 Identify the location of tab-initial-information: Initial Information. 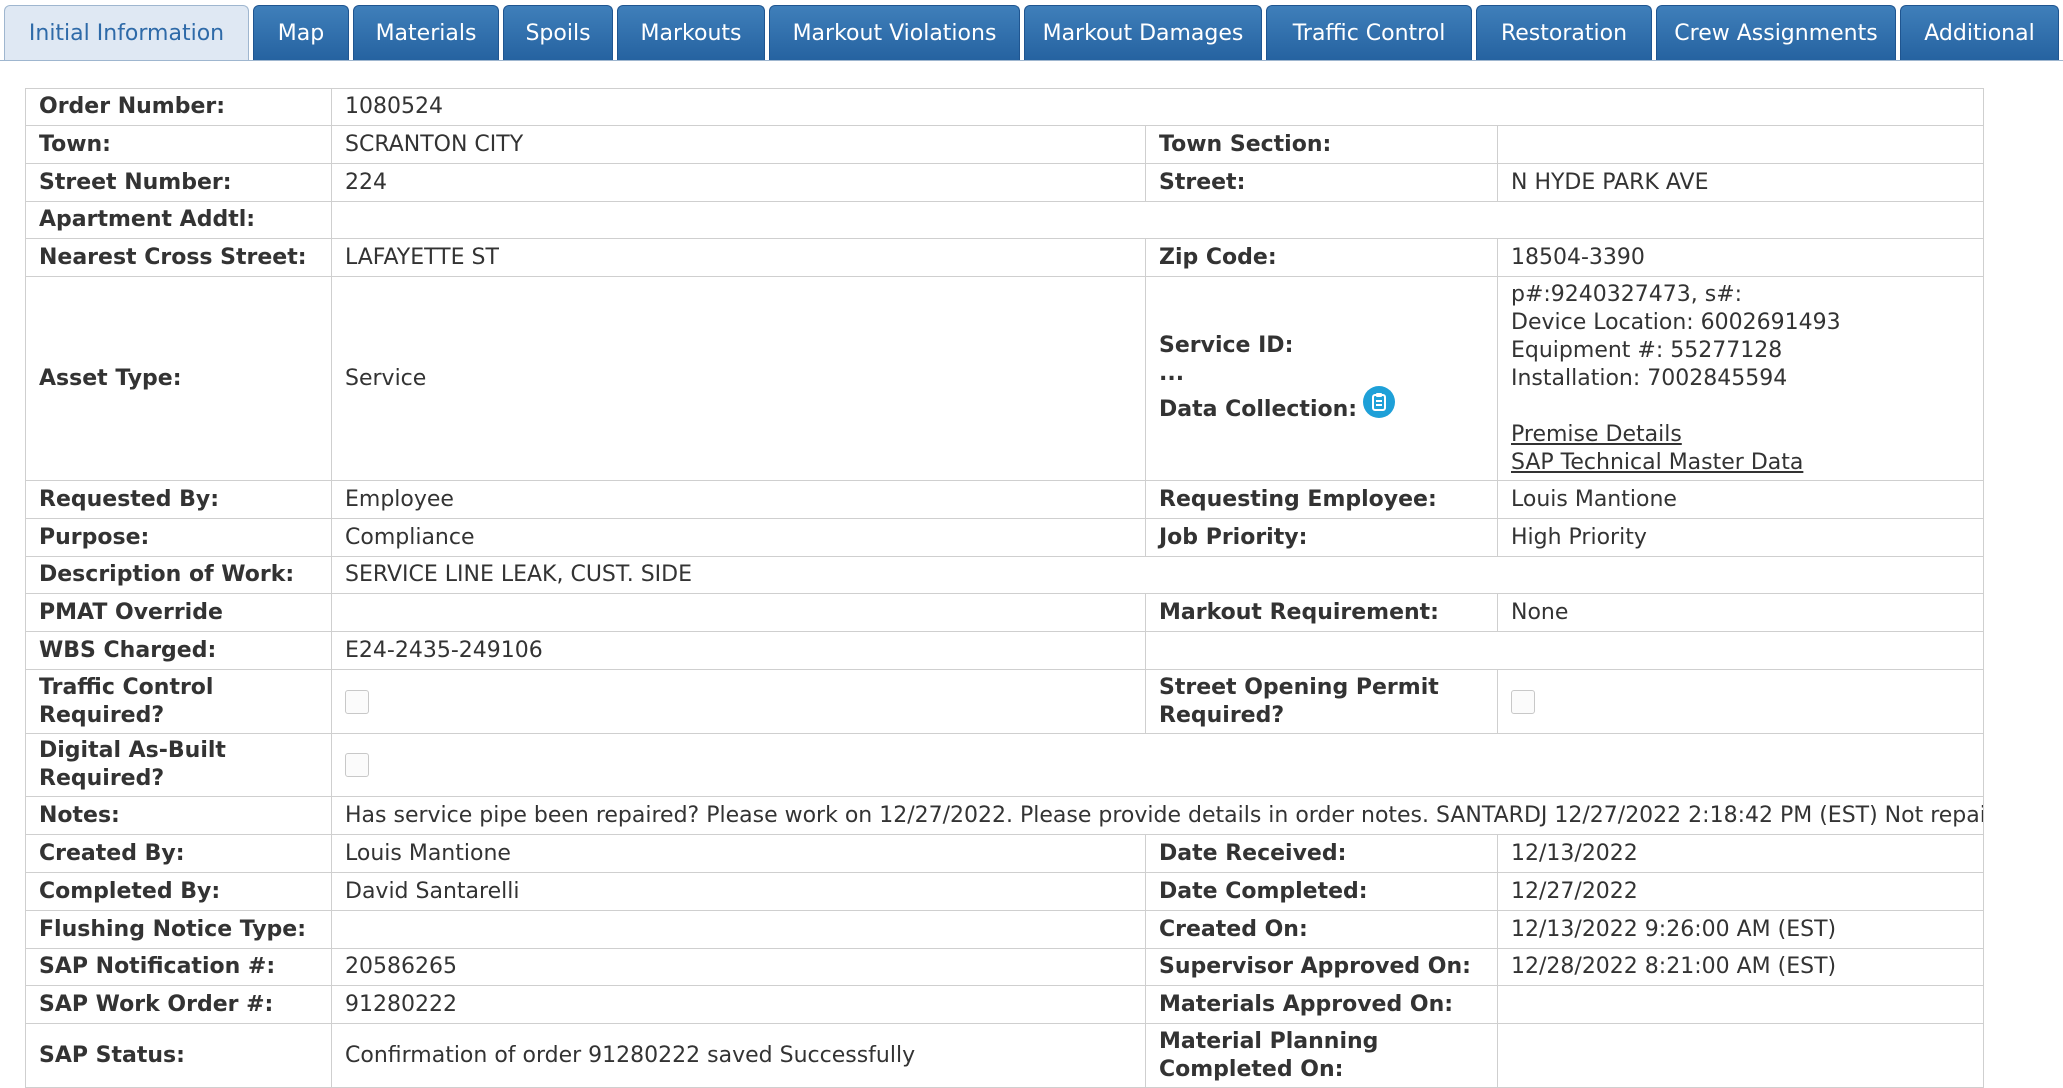
(126, 33).